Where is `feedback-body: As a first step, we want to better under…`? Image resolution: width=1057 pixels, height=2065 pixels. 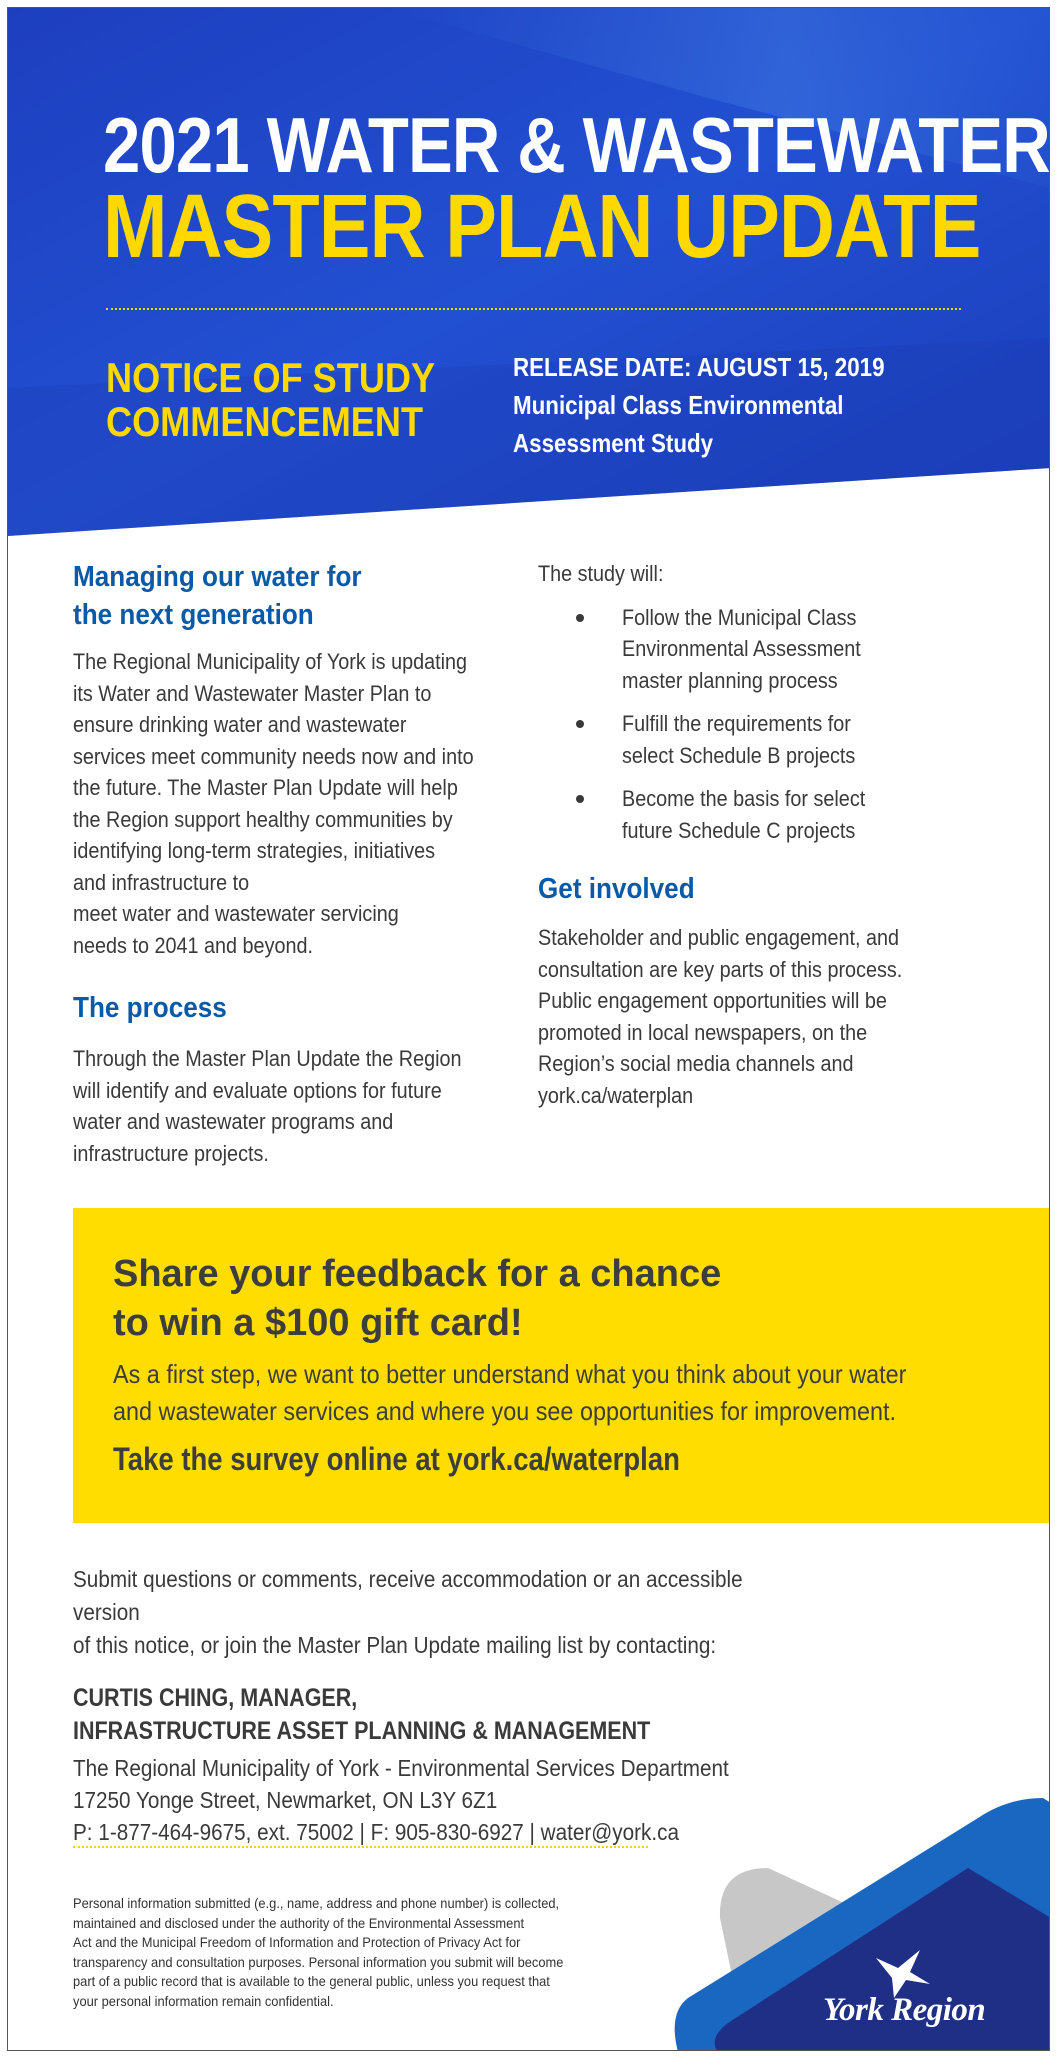 feedback-body: As a first step, we want to better under… is located at coordinates (510, 1392).